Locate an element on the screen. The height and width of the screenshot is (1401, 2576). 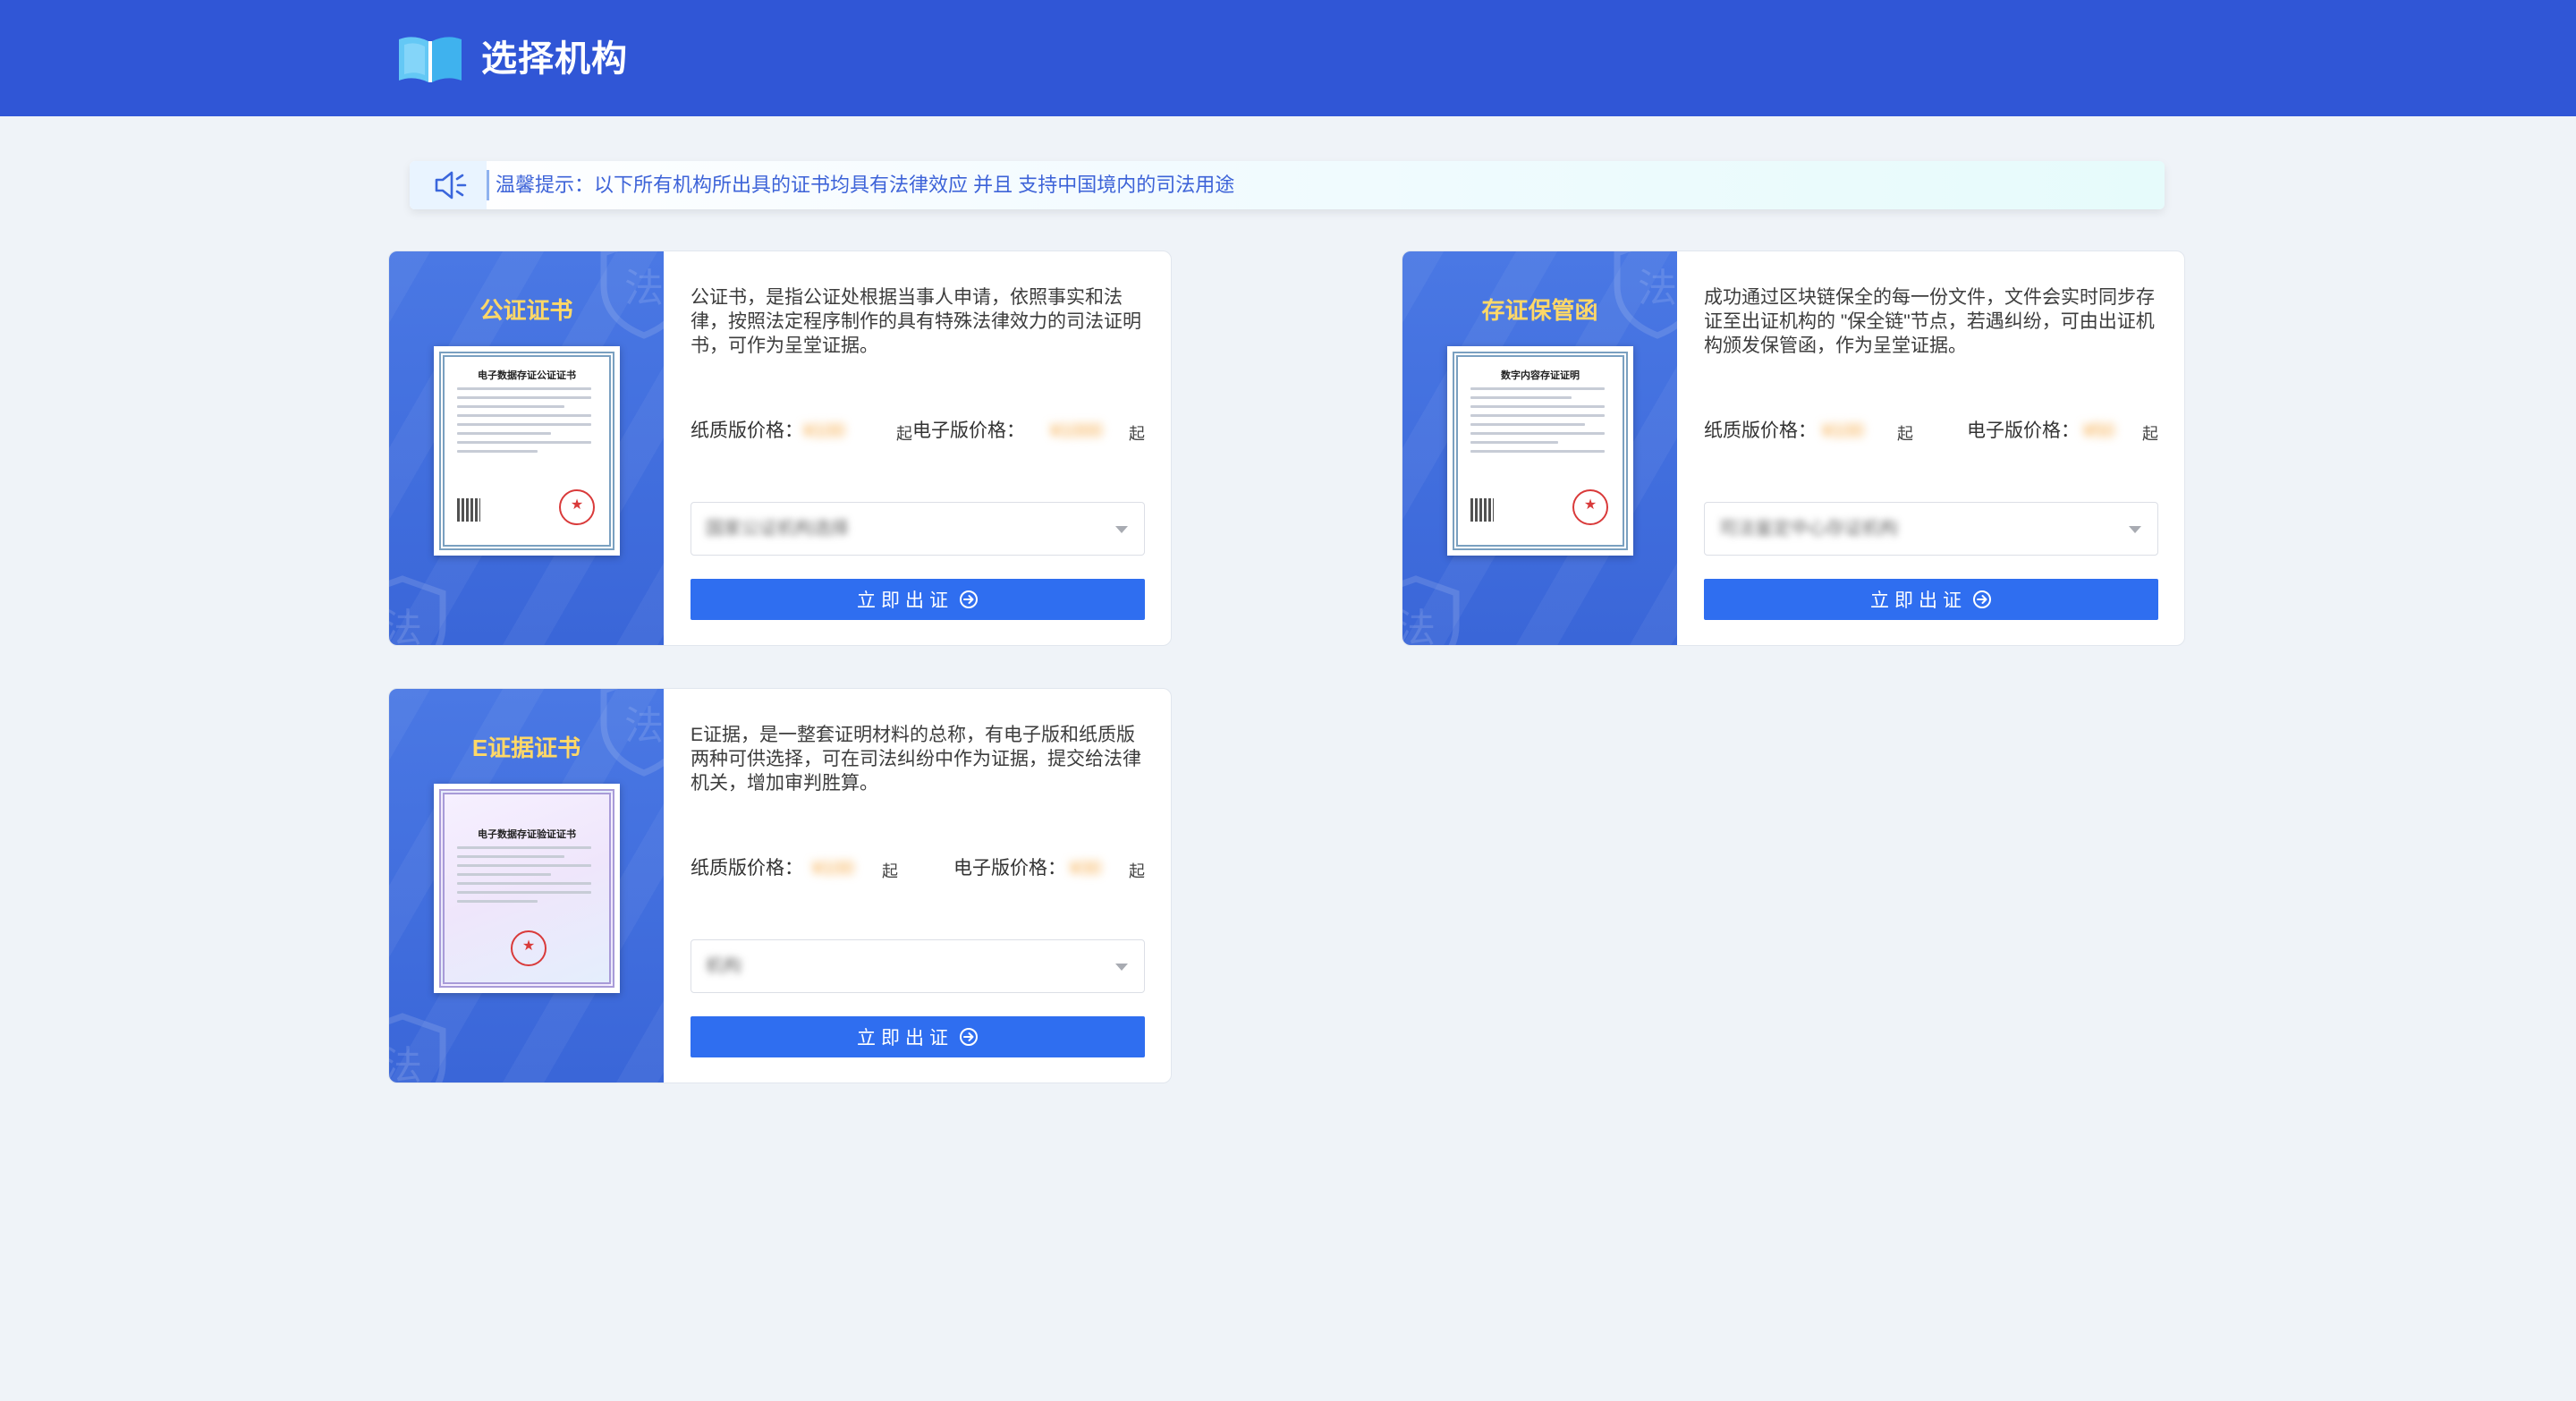
card-title: E证据证书 is located at coordinates (526, 747).